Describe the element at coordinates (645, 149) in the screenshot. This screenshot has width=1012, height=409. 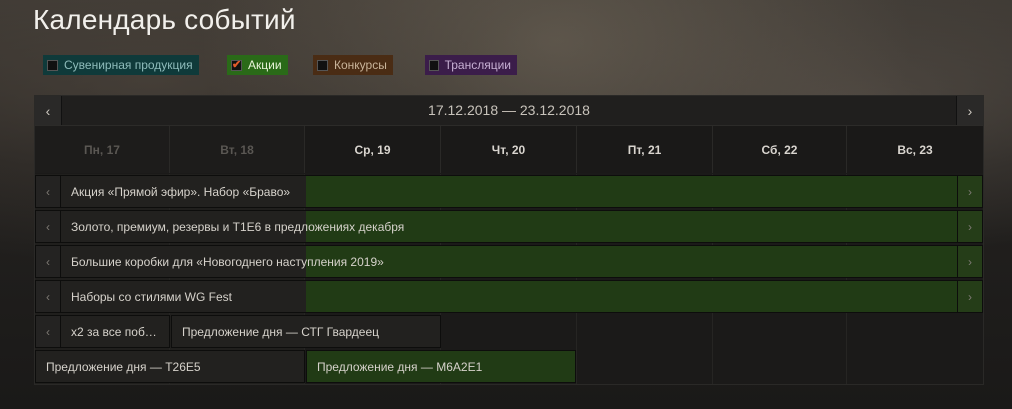
I see `day-header-fri: Пт, 21` at that location.